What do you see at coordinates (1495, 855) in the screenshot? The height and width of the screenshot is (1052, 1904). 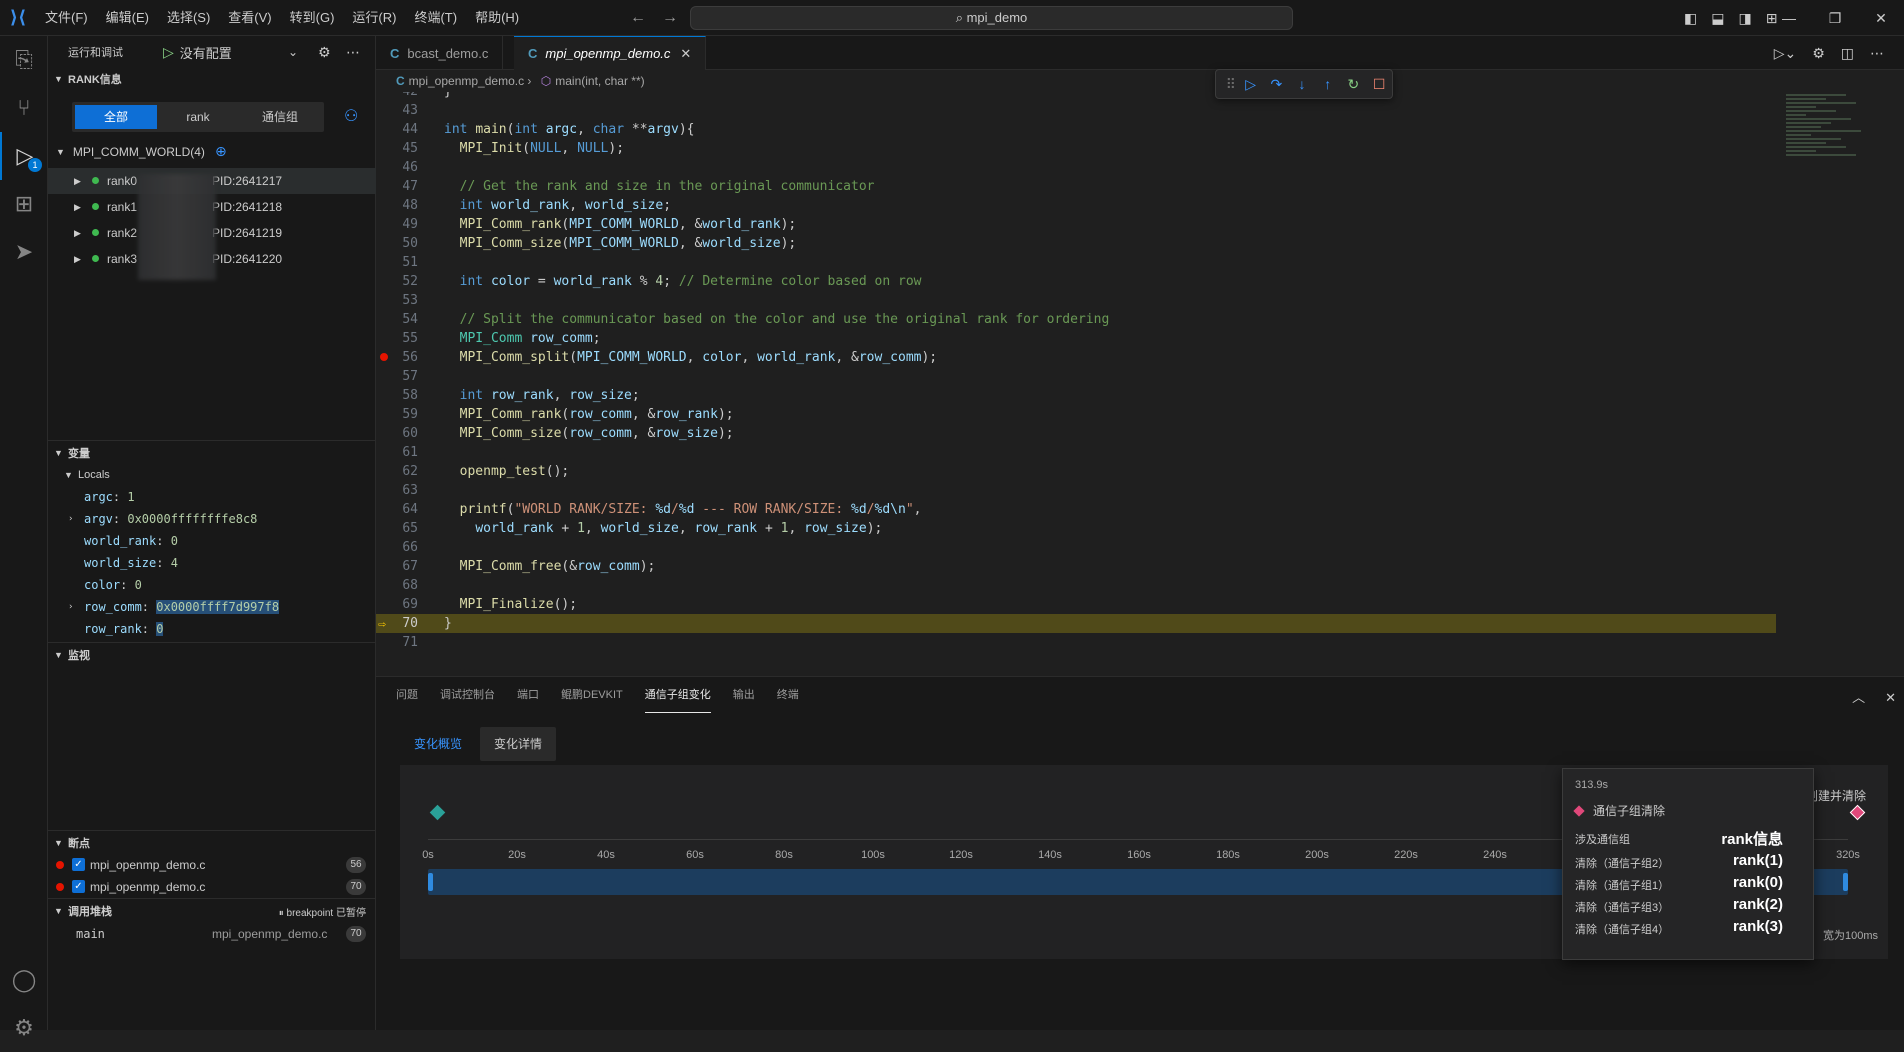 I see `tick-label: 240s` at bounding box center [1495, 855].